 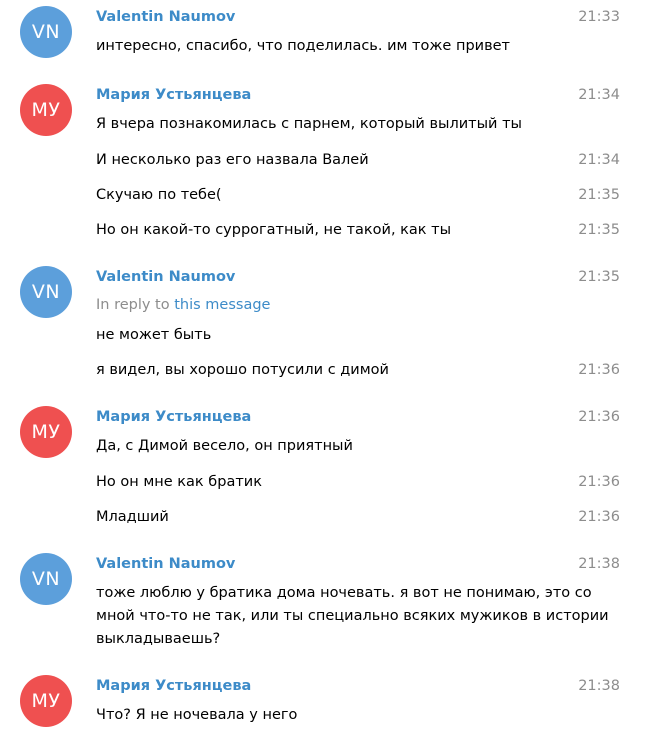 I want to click on message-text: Да, с Димой весело, он приятный, so click(x=224, y=446).